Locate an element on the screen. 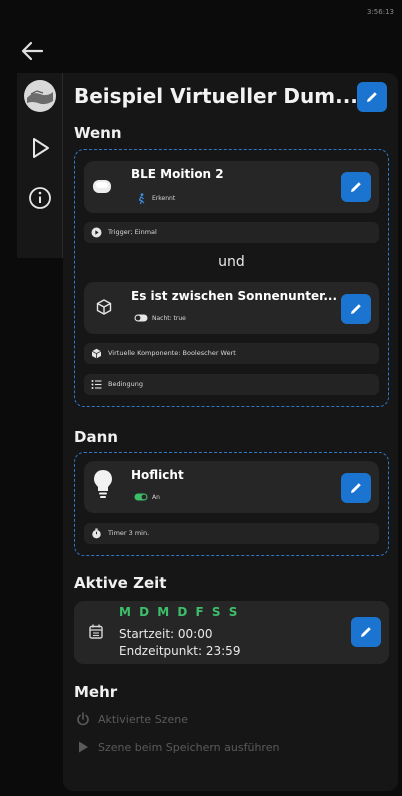 The width and height of the screenshot is (402, 796). start-time: Startzeit: 00:00 is located at coordinates (166, 634).